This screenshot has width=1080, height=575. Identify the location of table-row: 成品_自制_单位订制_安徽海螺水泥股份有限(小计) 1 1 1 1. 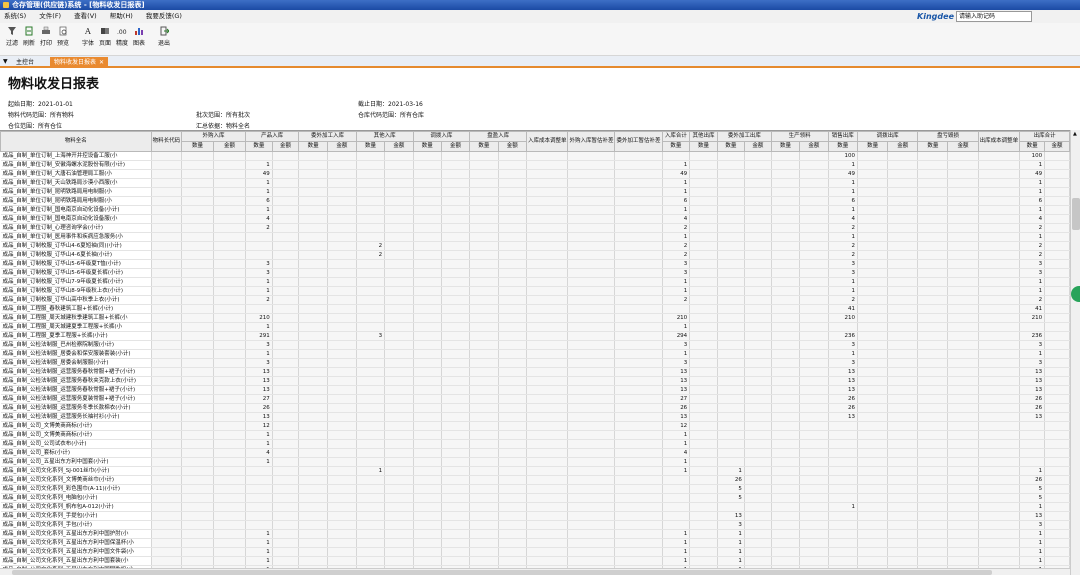
(535, 165).